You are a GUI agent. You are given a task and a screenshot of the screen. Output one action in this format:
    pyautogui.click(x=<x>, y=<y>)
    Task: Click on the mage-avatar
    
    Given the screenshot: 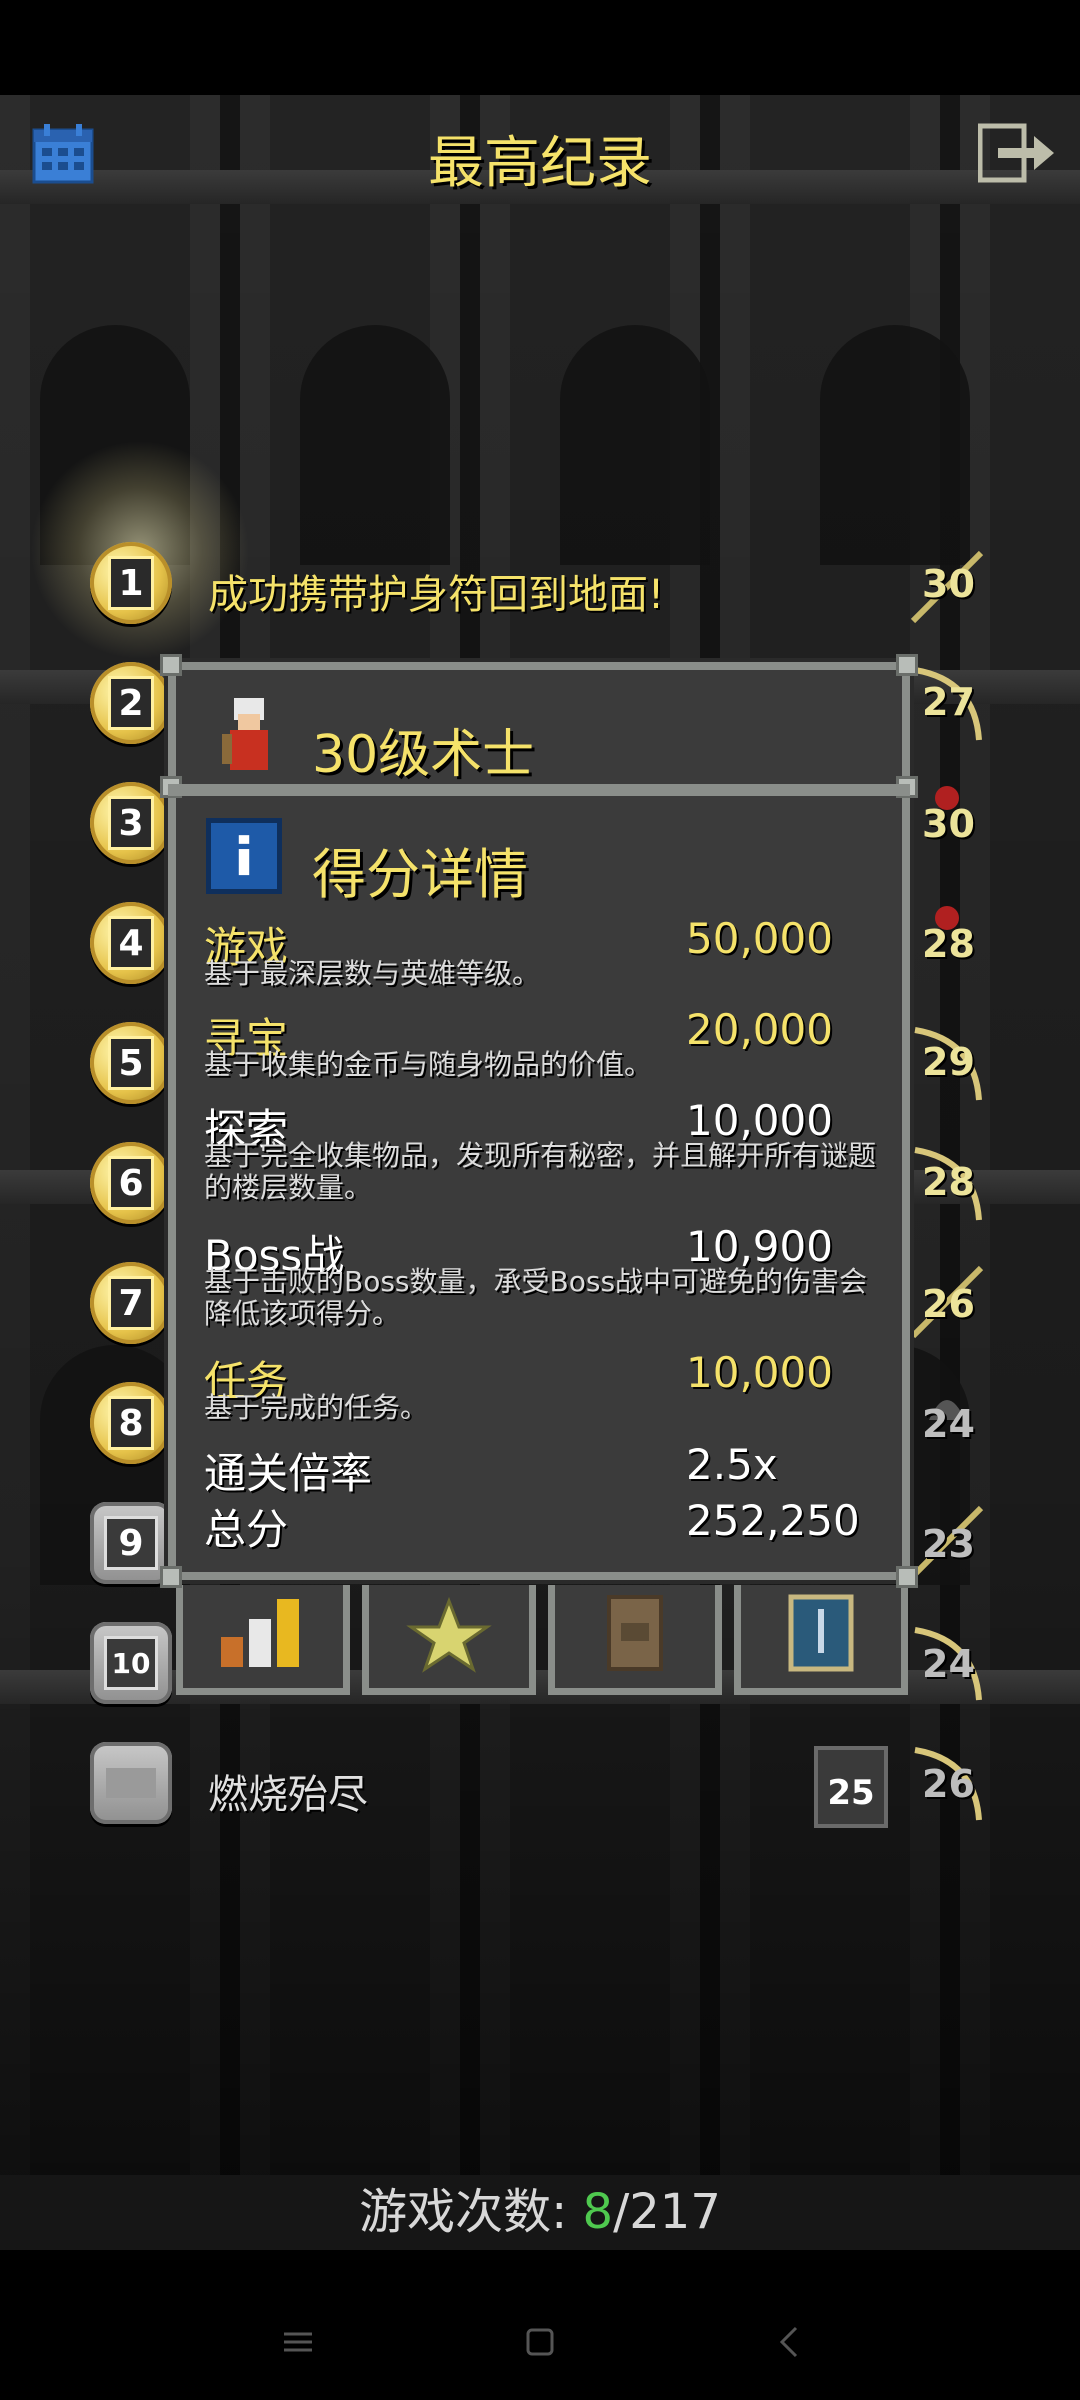 What is the action you would take?
    pyautogui.click(x=245, y=734)
    